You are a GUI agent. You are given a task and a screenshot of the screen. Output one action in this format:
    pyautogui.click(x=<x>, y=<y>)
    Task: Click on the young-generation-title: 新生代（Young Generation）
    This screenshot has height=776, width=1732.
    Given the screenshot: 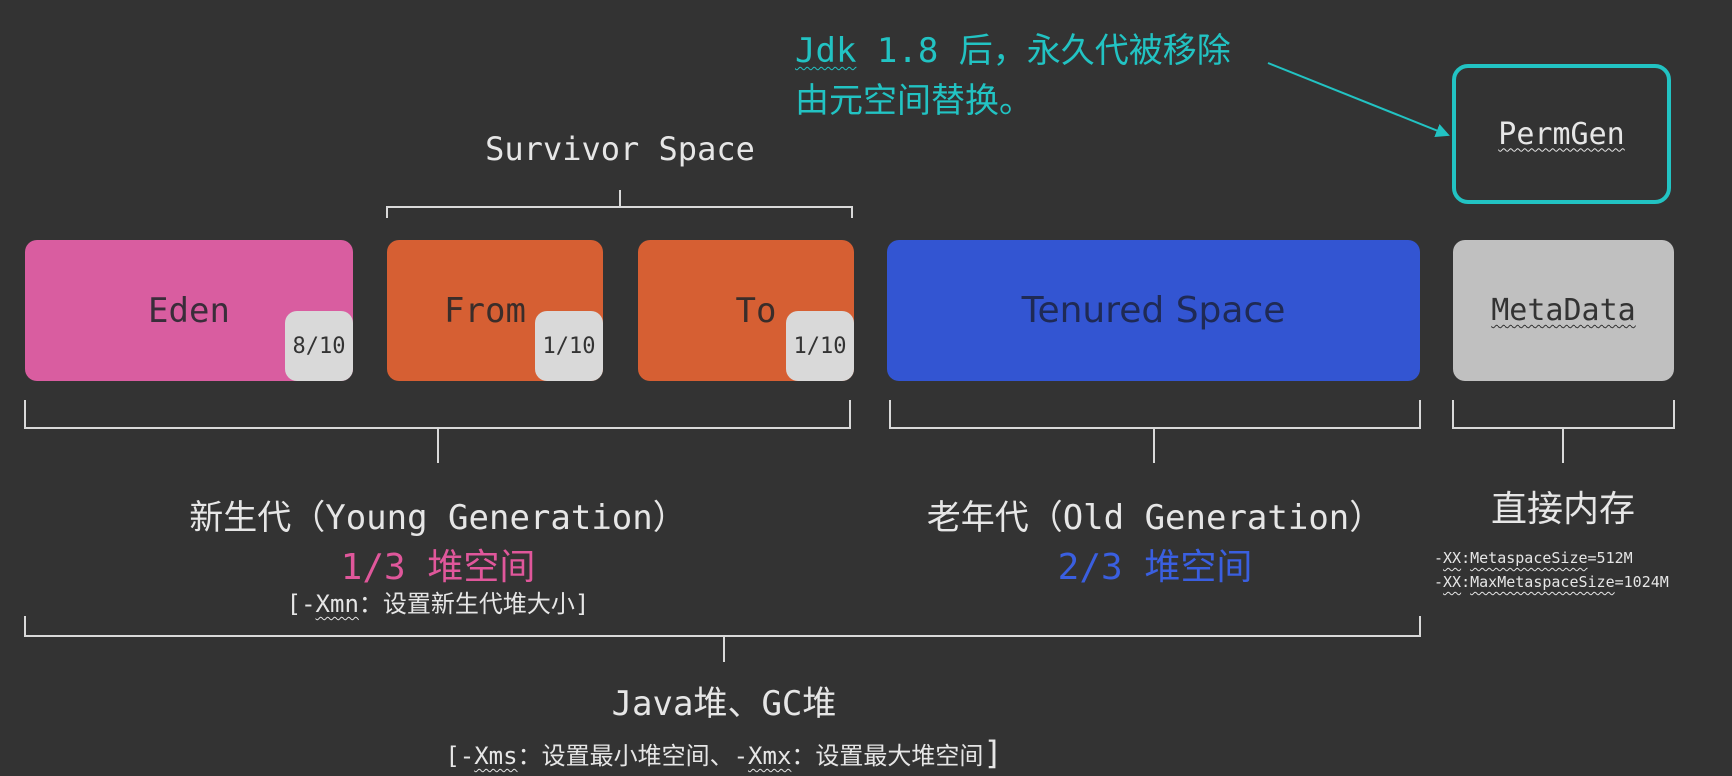 What is the action you would take?
    pyautogui.click(x=438, y=518)
    